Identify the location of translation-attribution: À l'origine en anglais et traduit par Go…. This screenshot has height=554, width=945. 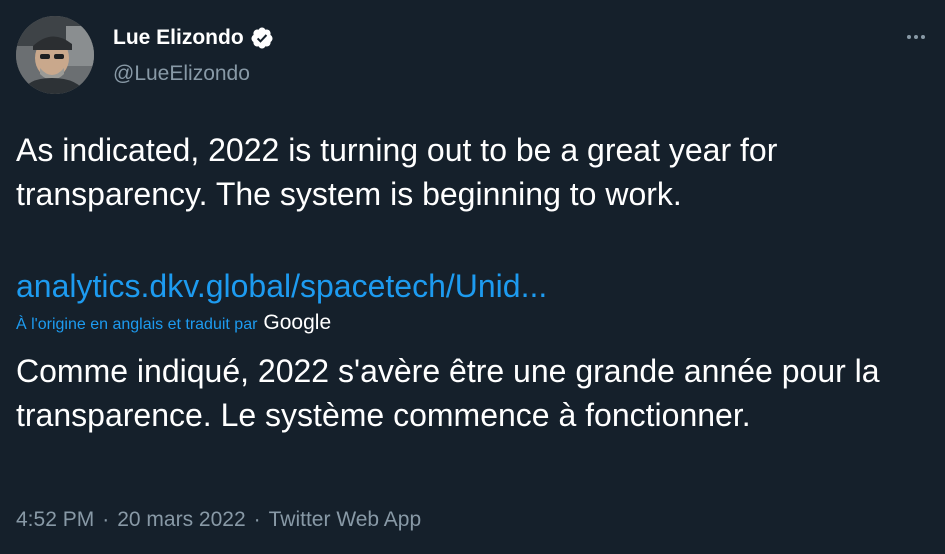
(173, 323).